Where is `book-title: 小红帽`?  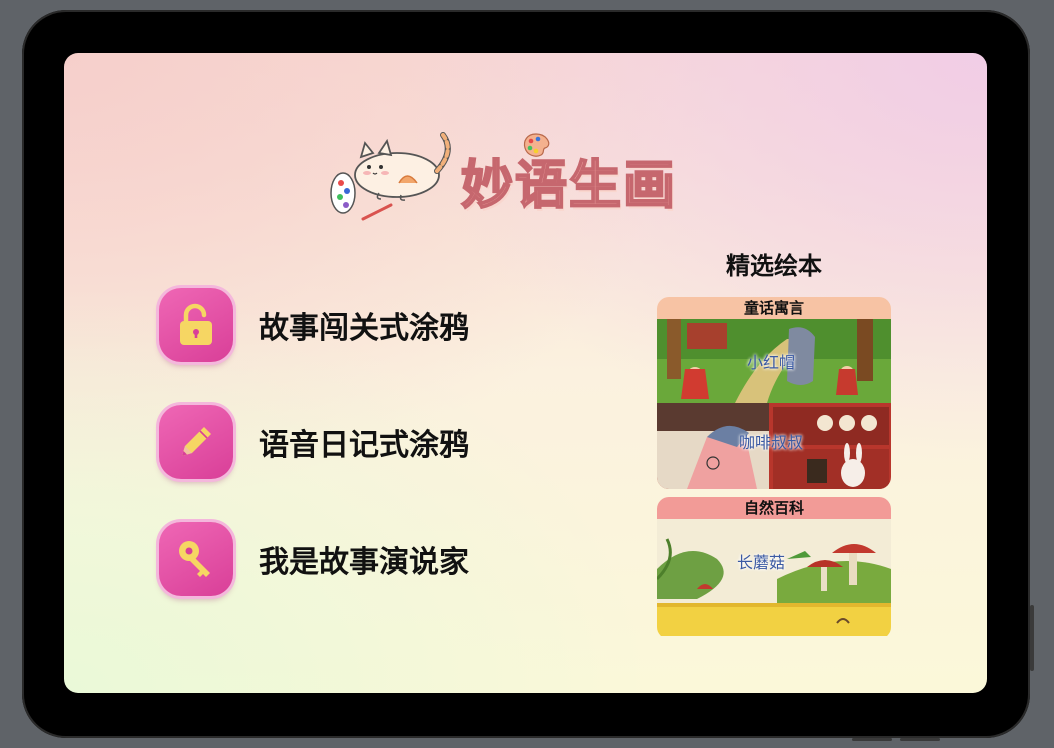
book-title: 小红帽 is located at coordinates (771, 362).